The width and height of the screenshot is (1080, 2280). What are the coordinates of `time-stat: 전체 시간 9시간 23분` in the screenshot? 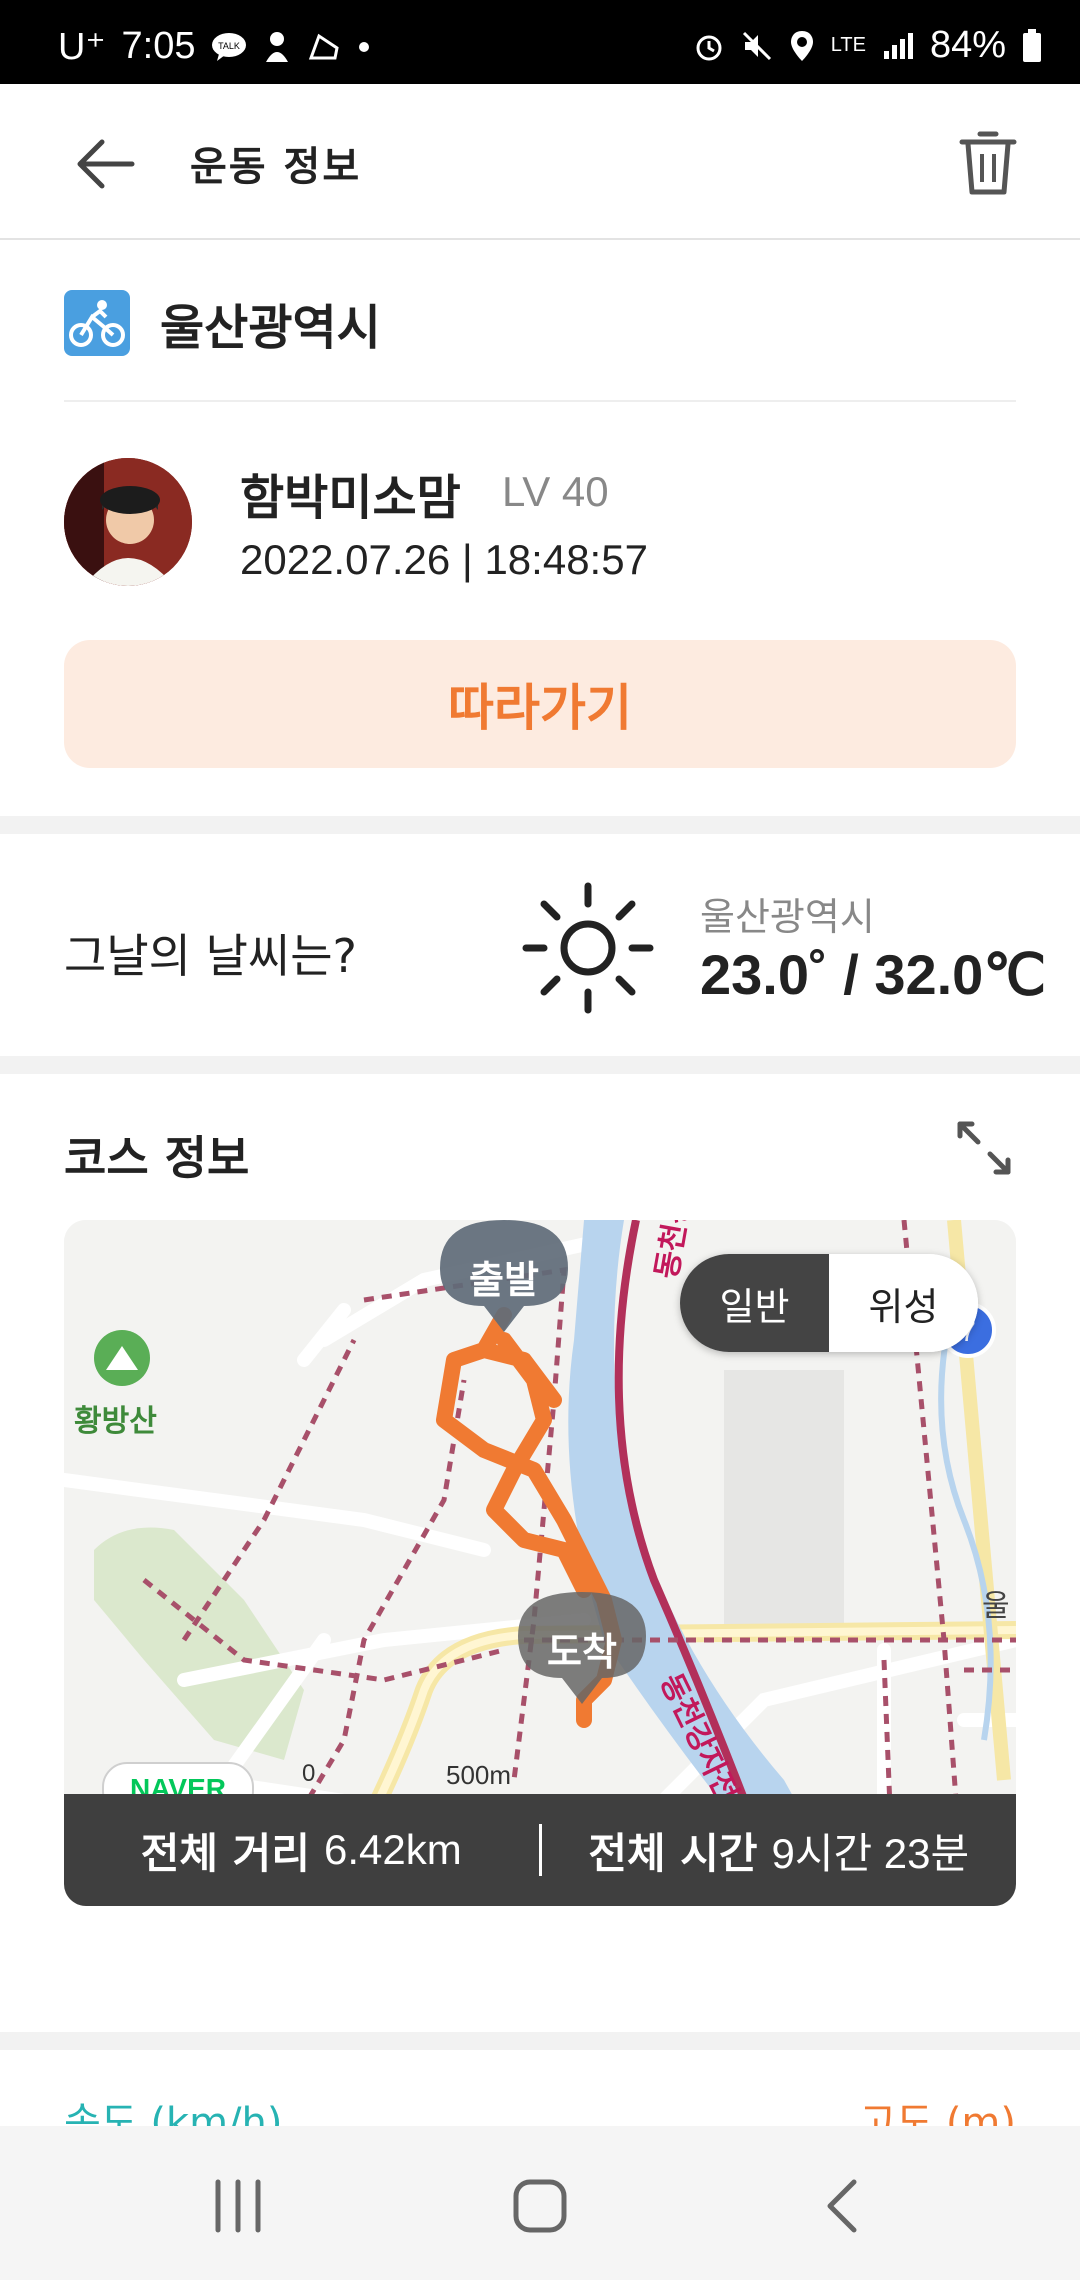 It's located at (779, 1850).